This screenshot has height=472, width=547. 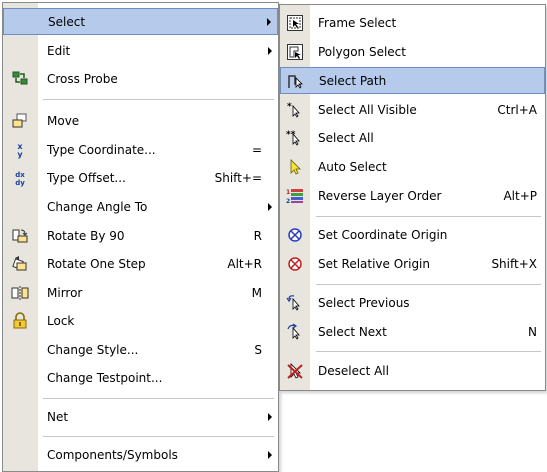 I want to click on menu-item-cross-probe: Cross Probe, so click(x=140, y=78).